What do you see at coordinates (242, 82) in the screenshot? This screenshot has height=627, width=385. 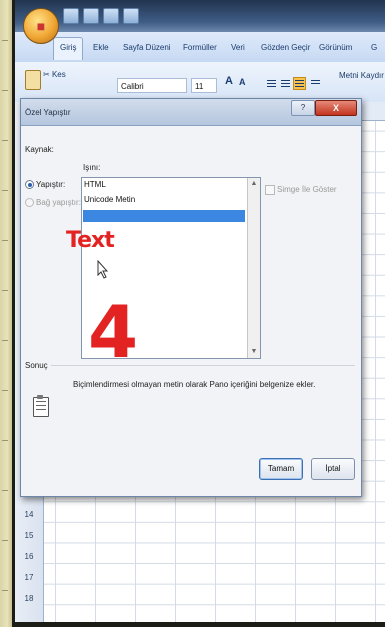 I see `shrink-font-button: A` at bounding box center [242, 82].